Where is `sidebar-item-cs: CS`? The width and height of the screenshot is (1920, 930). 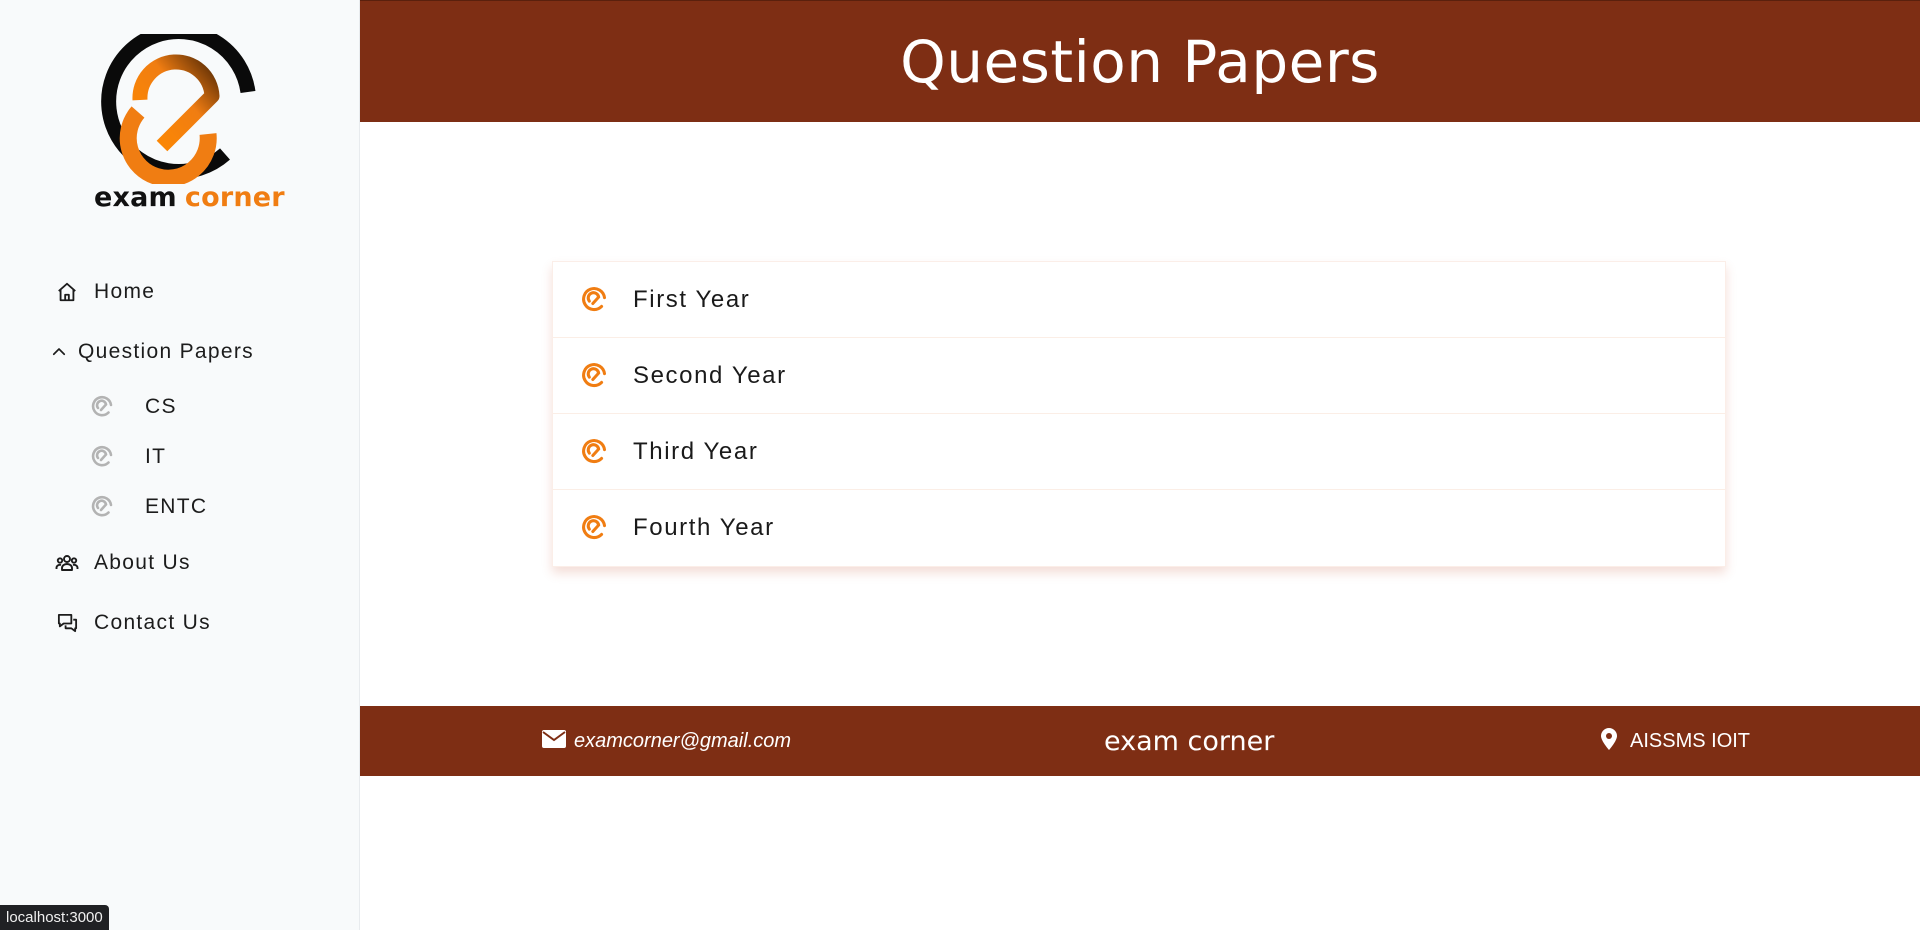
sidebar-item-cs: CS is located at coordinates (133, 407).